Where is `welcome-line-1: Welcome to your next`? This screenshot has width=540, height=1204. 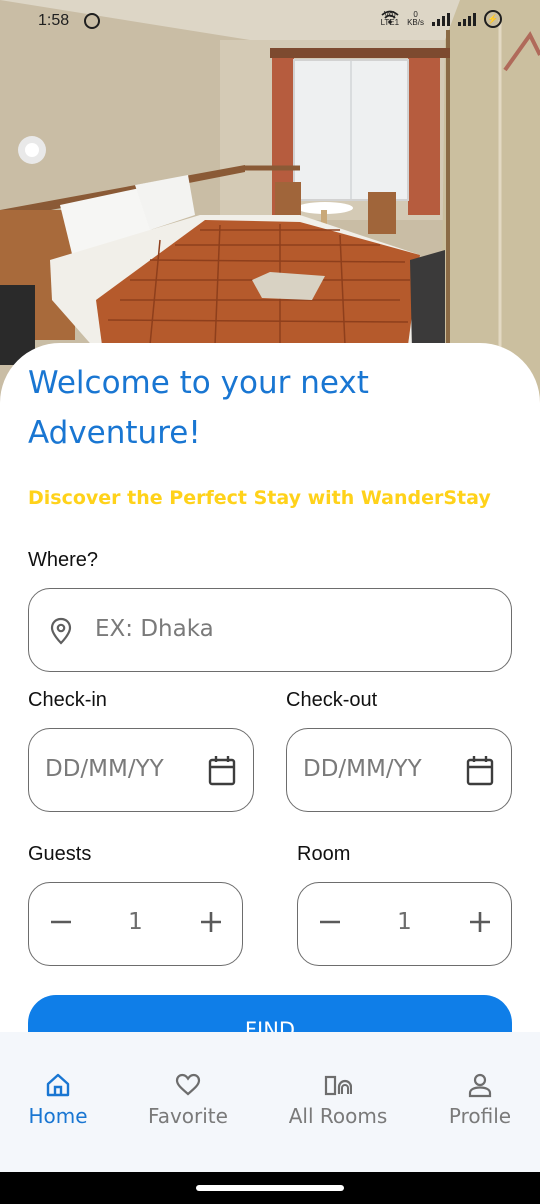 welcome-line-1: Welcome to your next is located at coordinates (198, 383).